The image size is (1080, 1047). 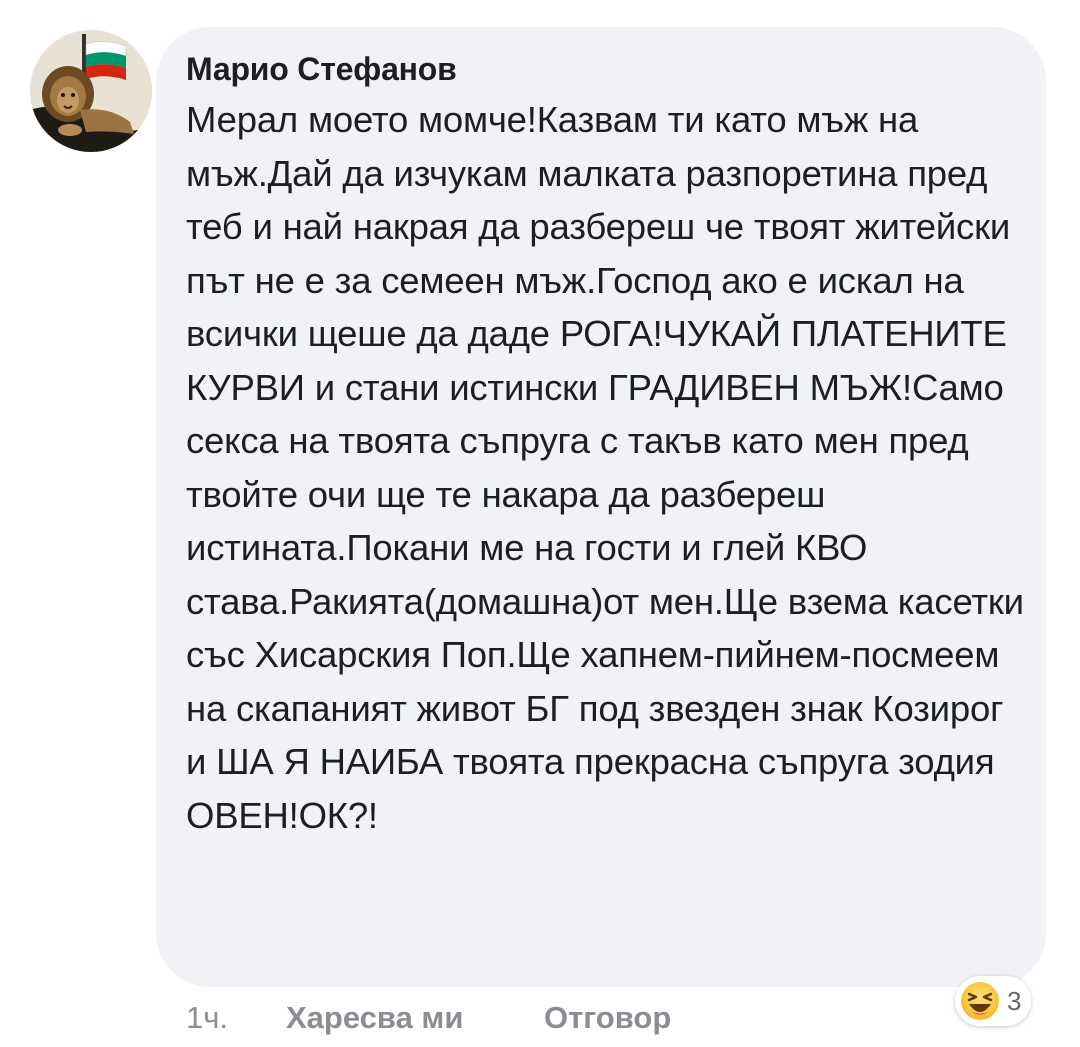 I want to click on reply-button: Отговор, so click(x=607, y=1018).